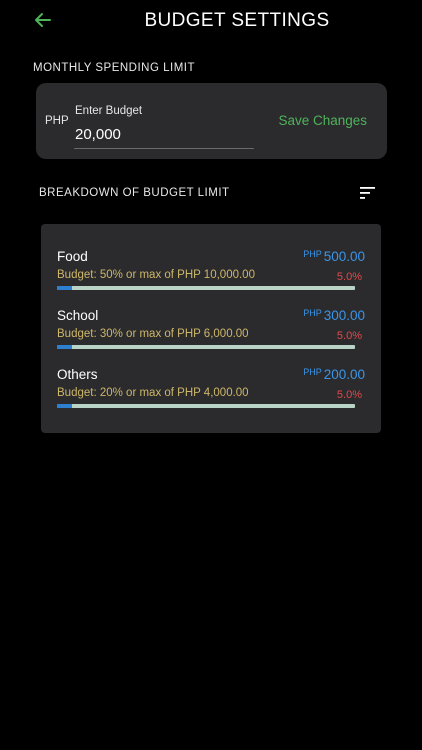 The image size is (422, 750). Describe the element at coordinates (344, 315) in the screenshot. I see `amount-value: 300.00` at that location.